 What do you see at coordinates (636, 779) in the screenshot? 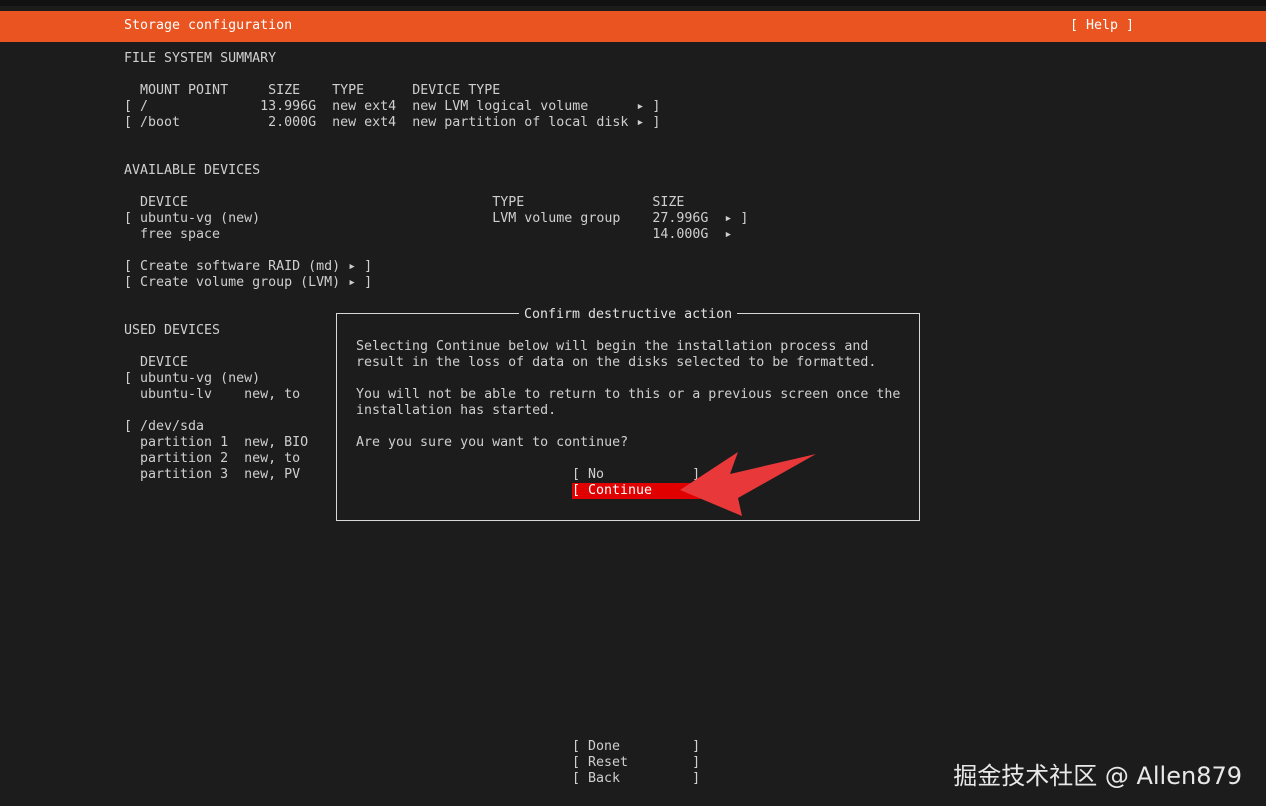
I see `back-button: [ Back ]` at bounding box center [636, 779].